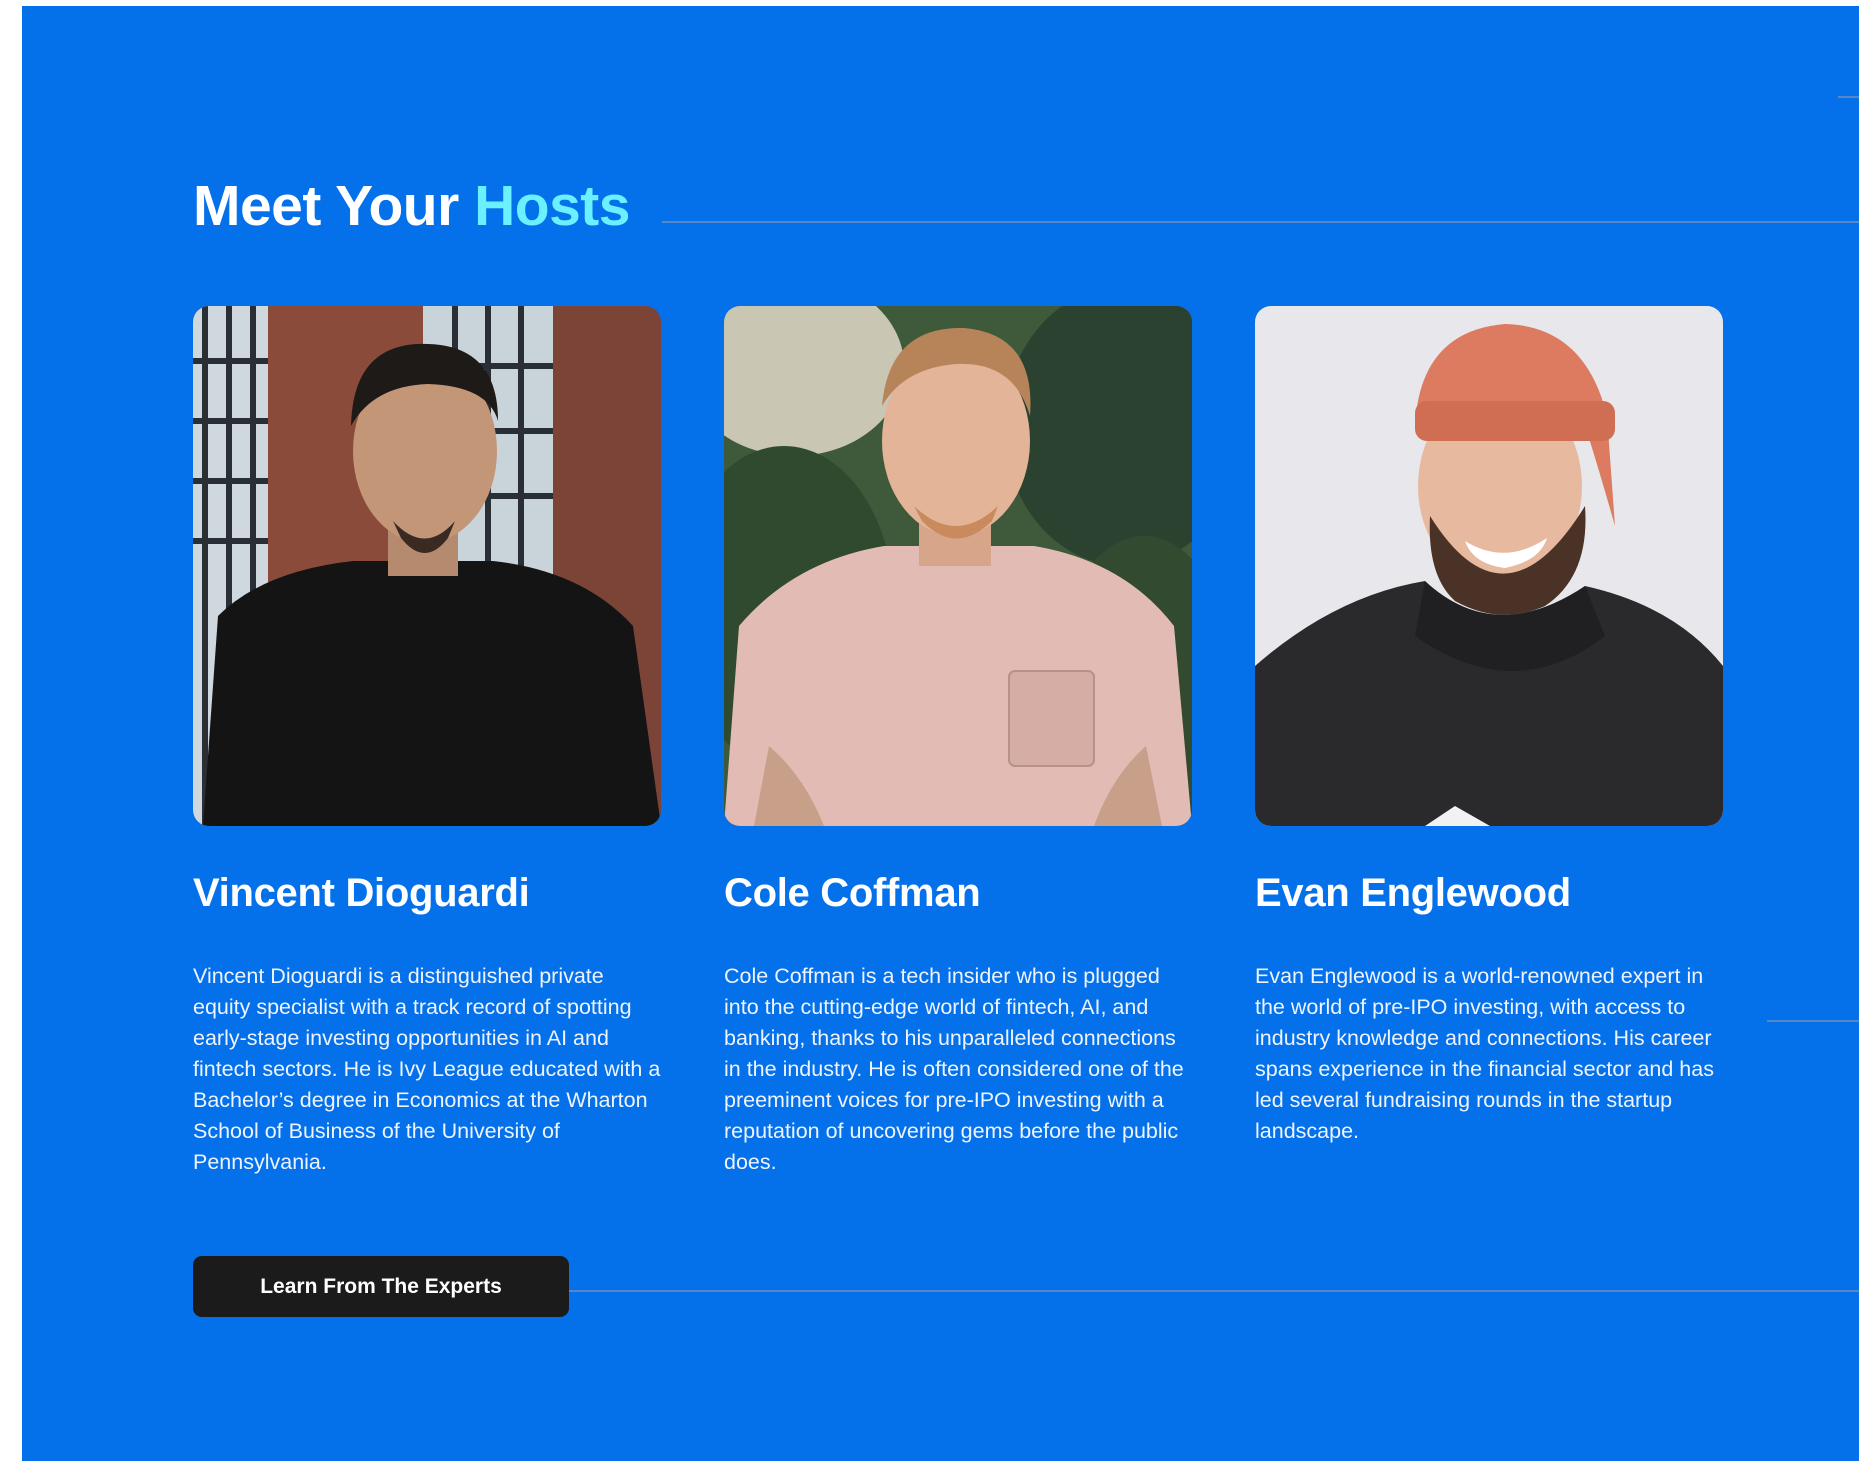 The height and width of the screenshot is (1461, 1859). I want to click on section-title-accent: Hosts, so click(552, 206).